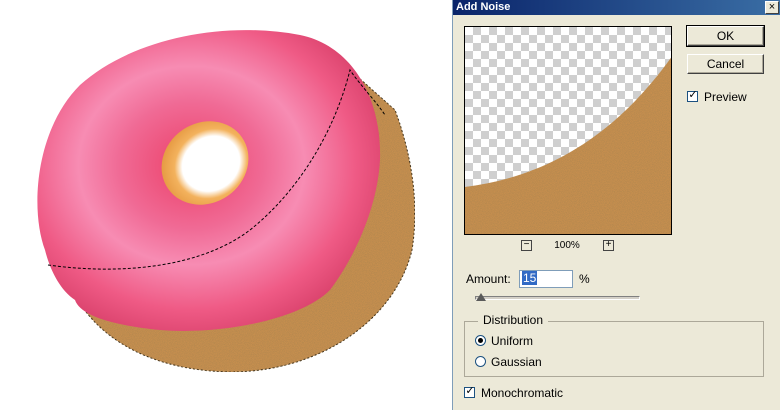 This screenshot has width=780, height=410. I want to click on distribution-legend: Distribution, so click(513, 320).